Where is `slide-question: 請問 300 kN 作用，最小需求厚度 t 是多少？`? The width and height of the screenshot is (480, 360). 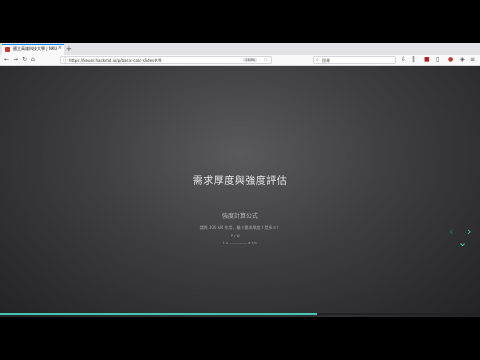
slide-question: 請問 300 kN 作用，最小需求厚度 t 是多少？ is located at coordinates (240, 227).